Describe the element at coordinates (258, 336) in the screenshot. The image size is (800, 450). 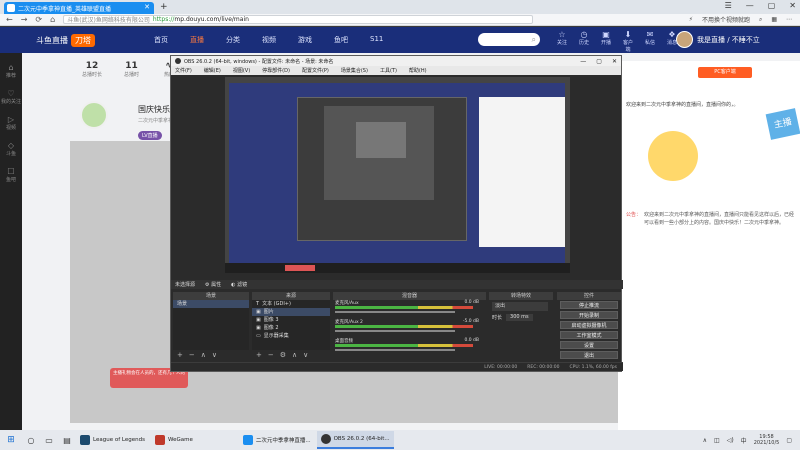
I see `monitor-icon: ▭` at that location.